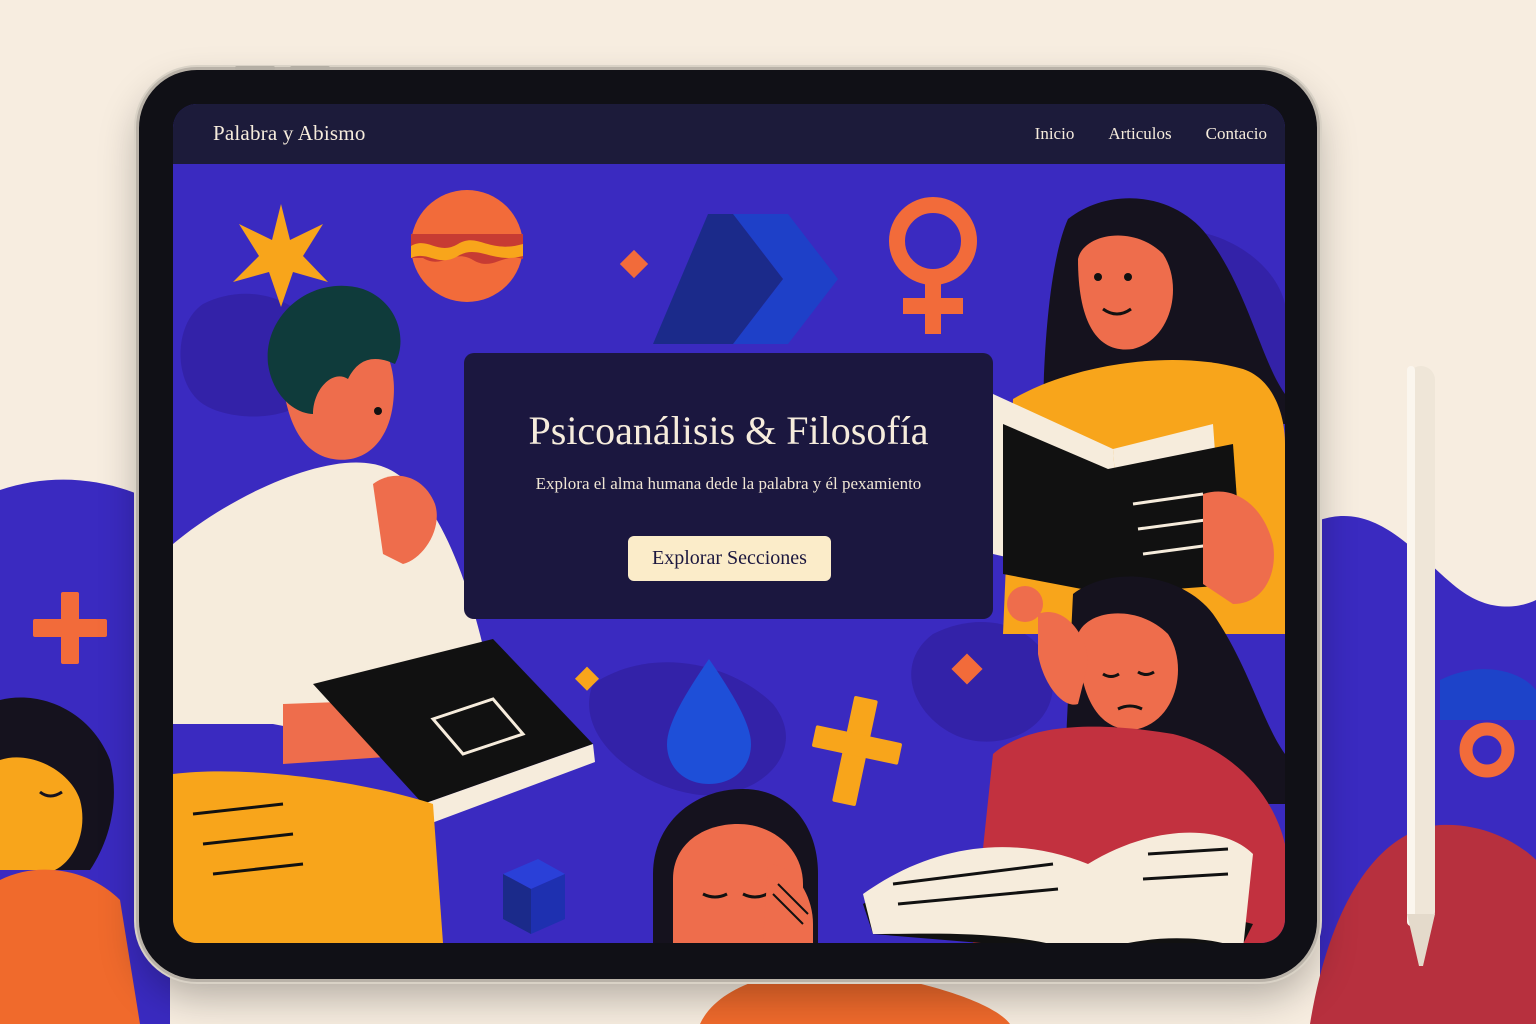  Describe the element at coordinates (933, 265) in the screenshot. I see `venus-symbol-icon` at that location.